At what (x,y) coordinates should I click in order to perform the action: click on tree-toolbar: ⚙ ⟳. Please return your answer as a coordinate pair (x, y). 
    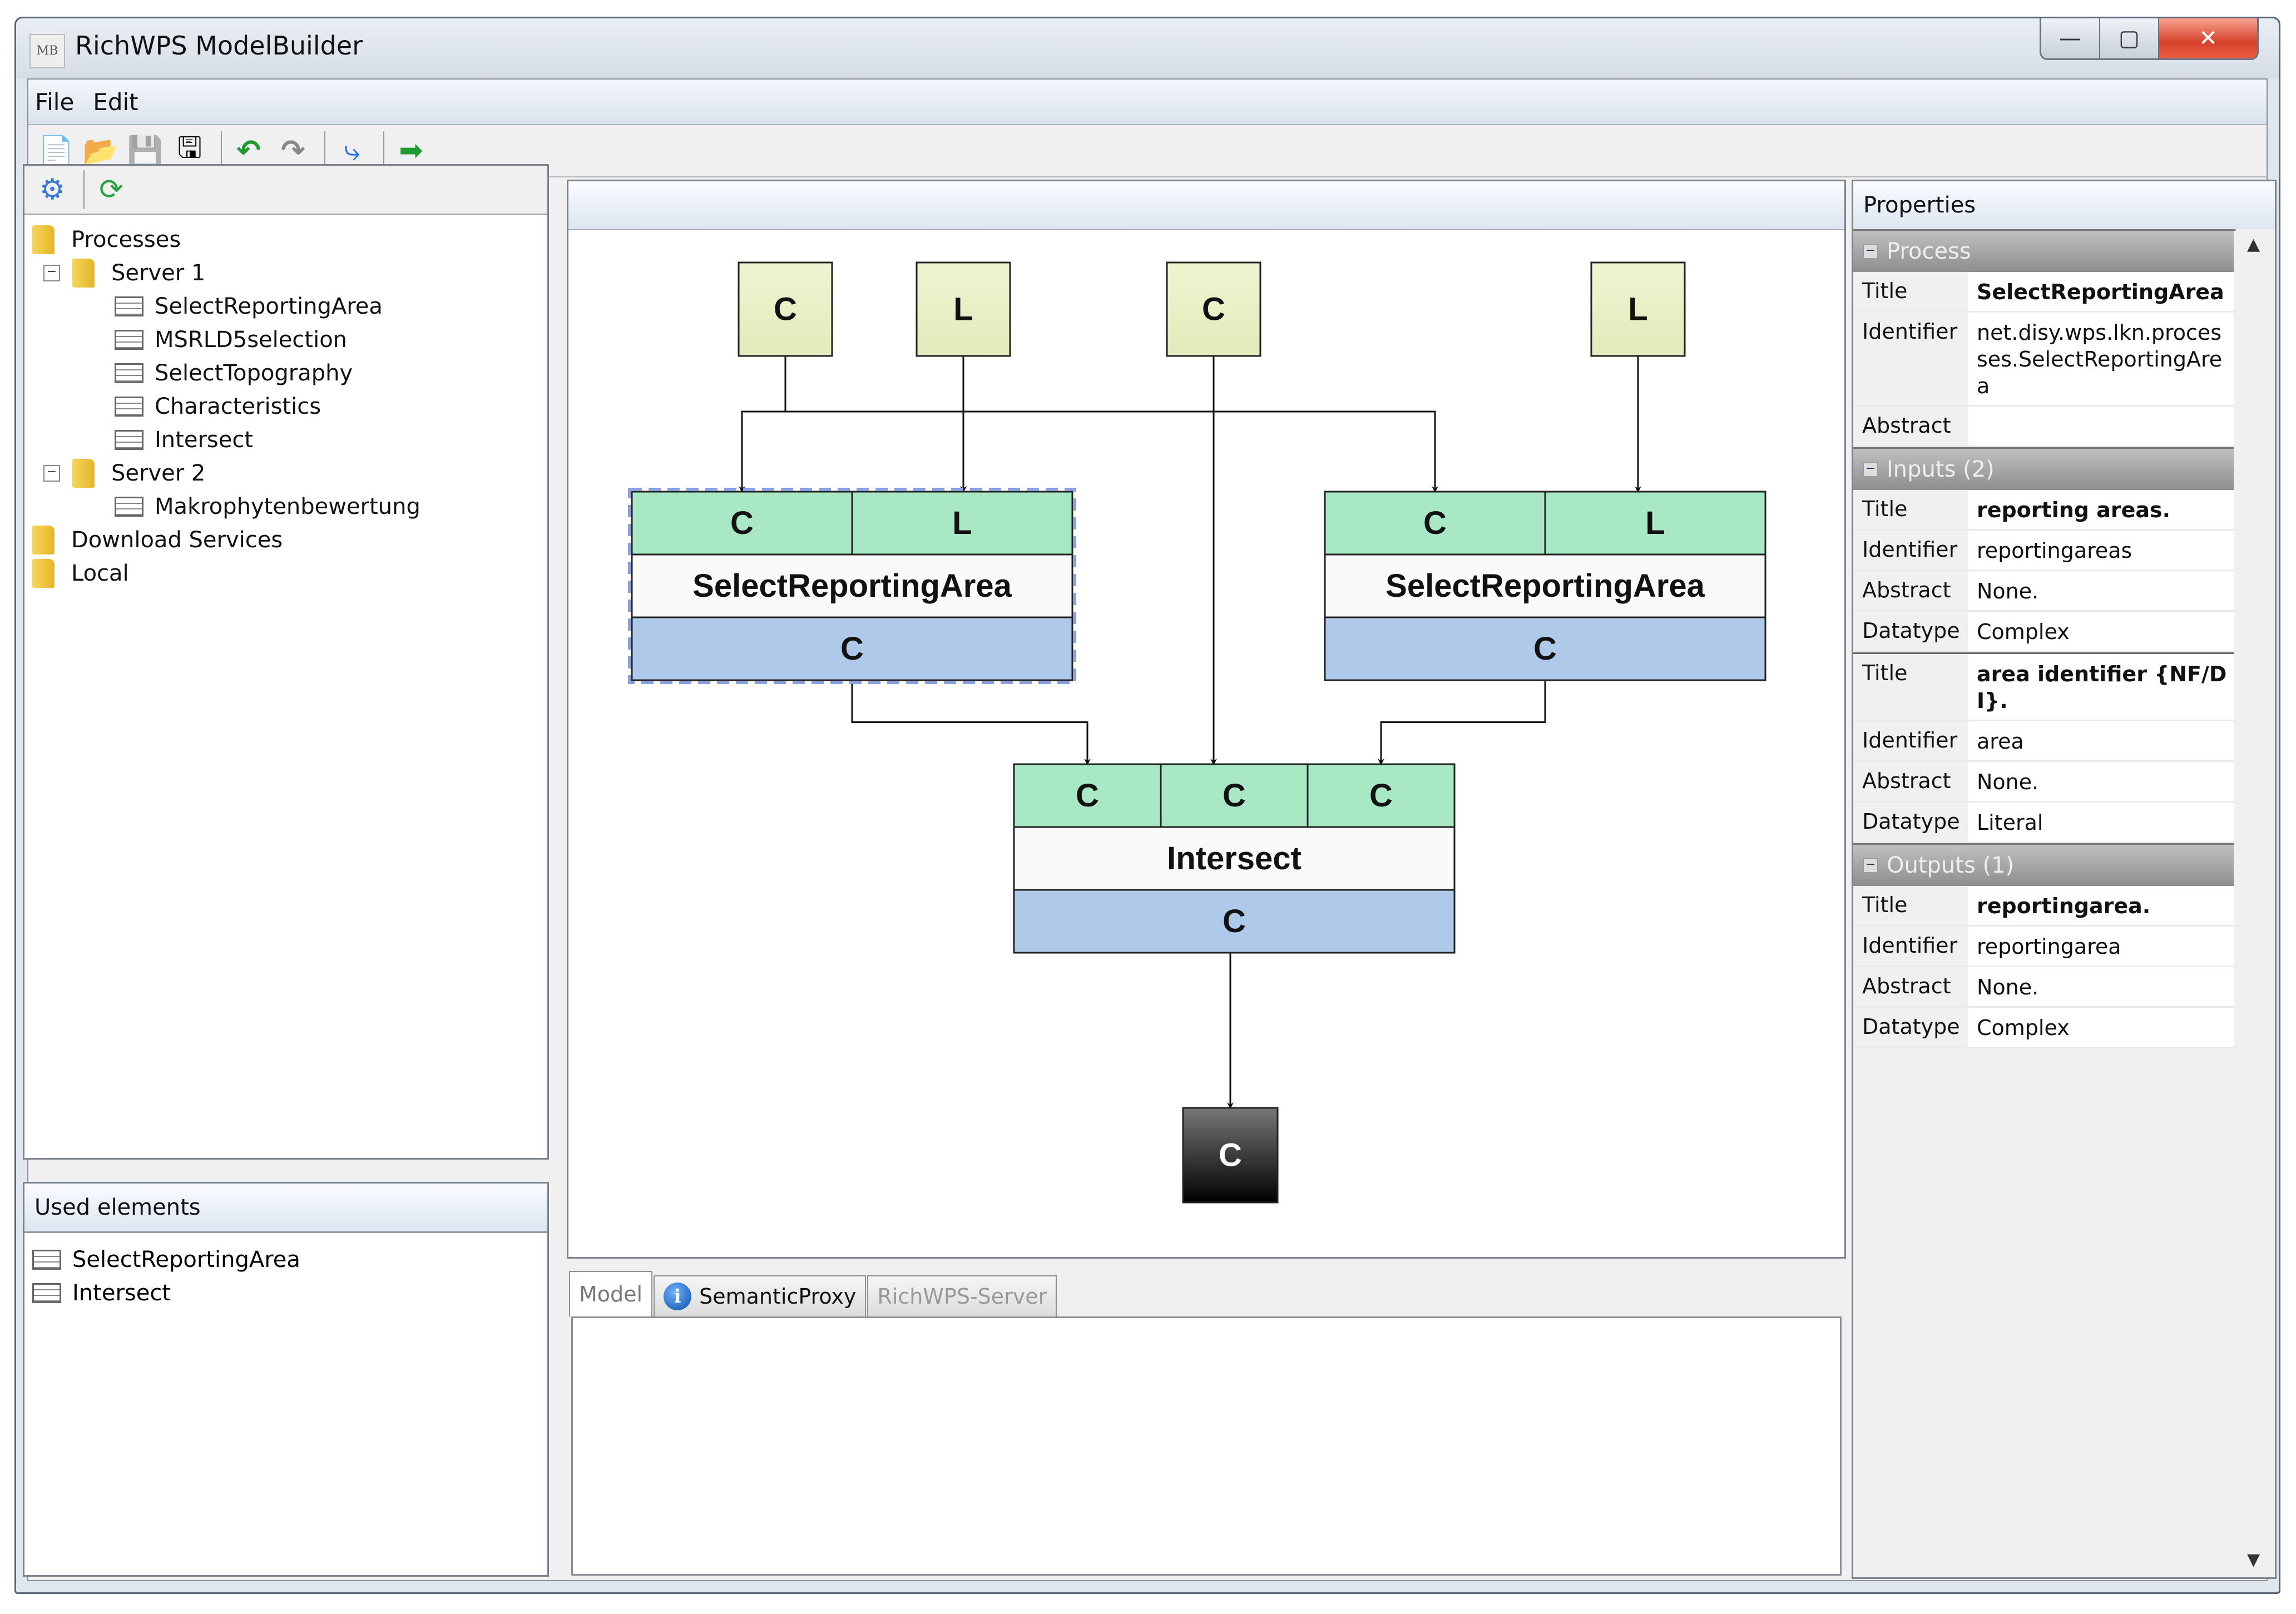
    Looking at the image, I should click on (285, 190).